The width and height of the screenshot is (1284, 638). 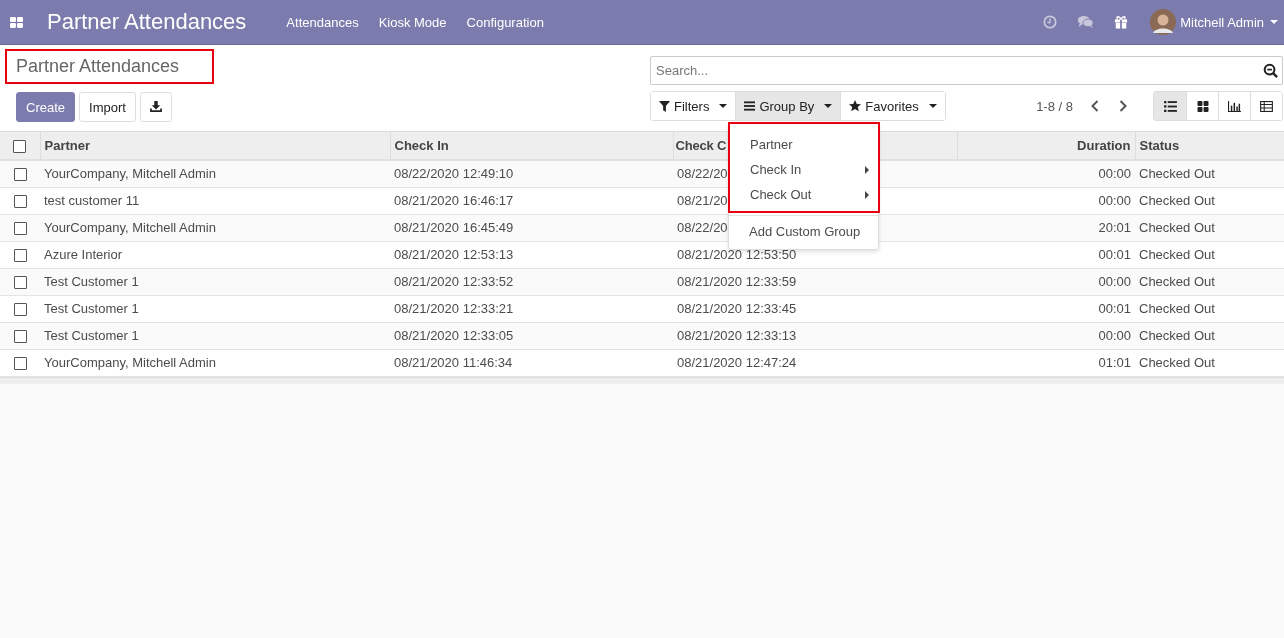 I want to click on table-cell: 08/21/2020 12:53:50, so click(x=737, y=254).